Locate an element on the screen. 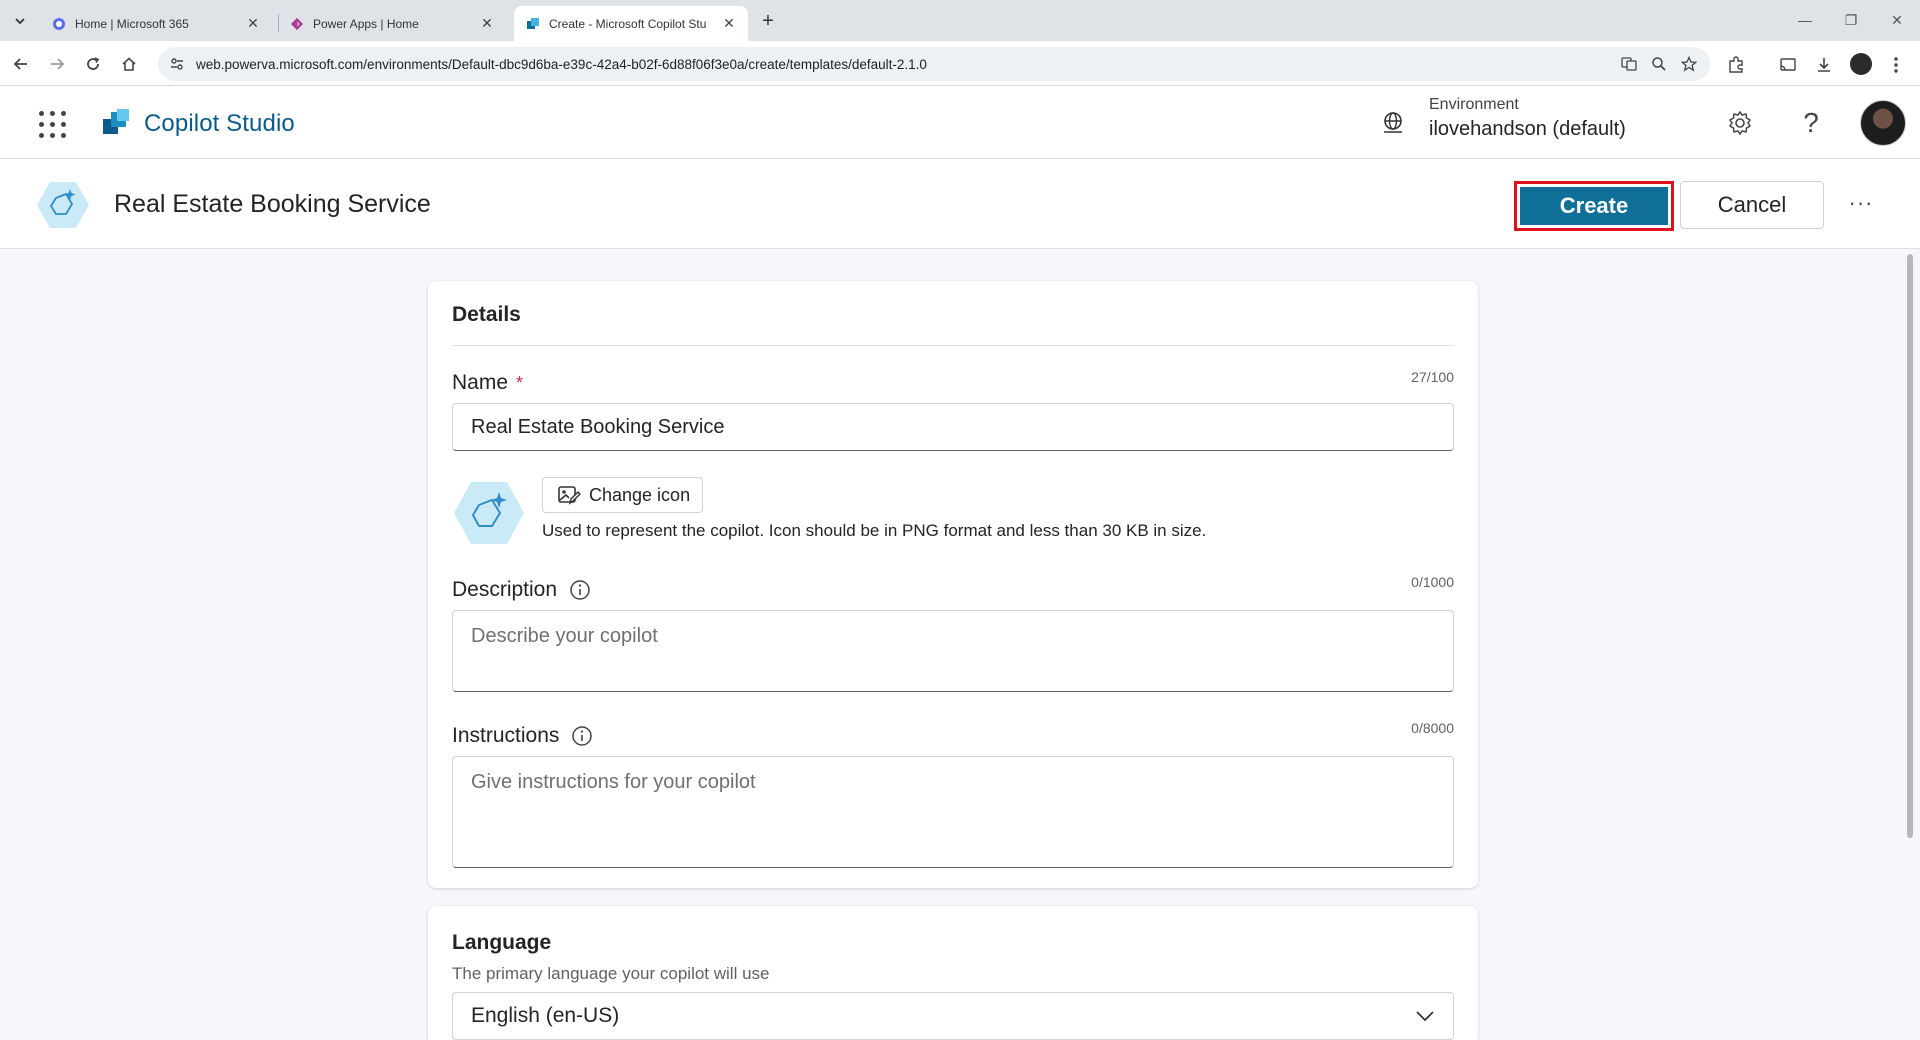  translate-icon is located at coordinates (1629, 64).